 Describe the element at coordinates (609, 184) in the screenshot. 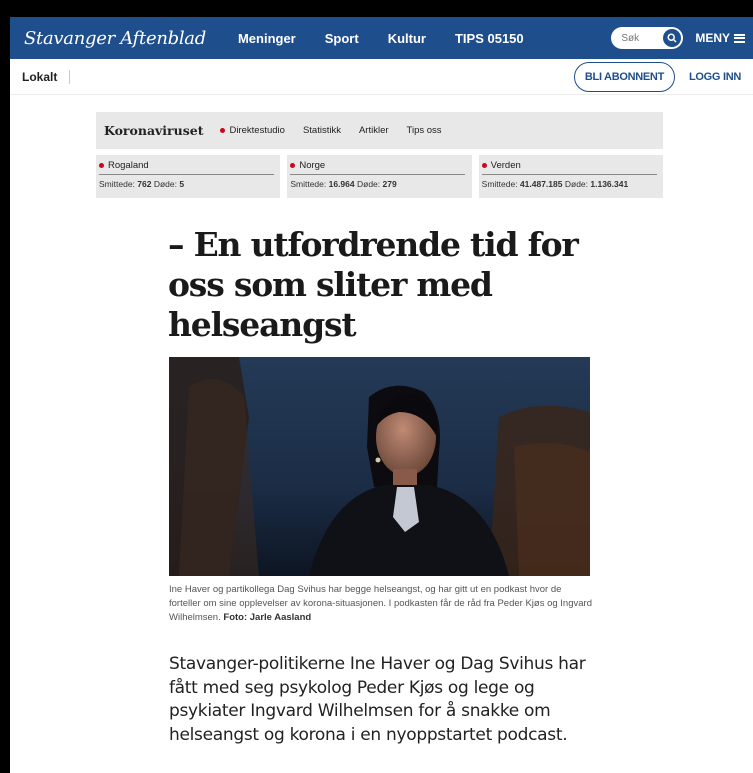

I see `deaths-count: 1.136.341` at that location.